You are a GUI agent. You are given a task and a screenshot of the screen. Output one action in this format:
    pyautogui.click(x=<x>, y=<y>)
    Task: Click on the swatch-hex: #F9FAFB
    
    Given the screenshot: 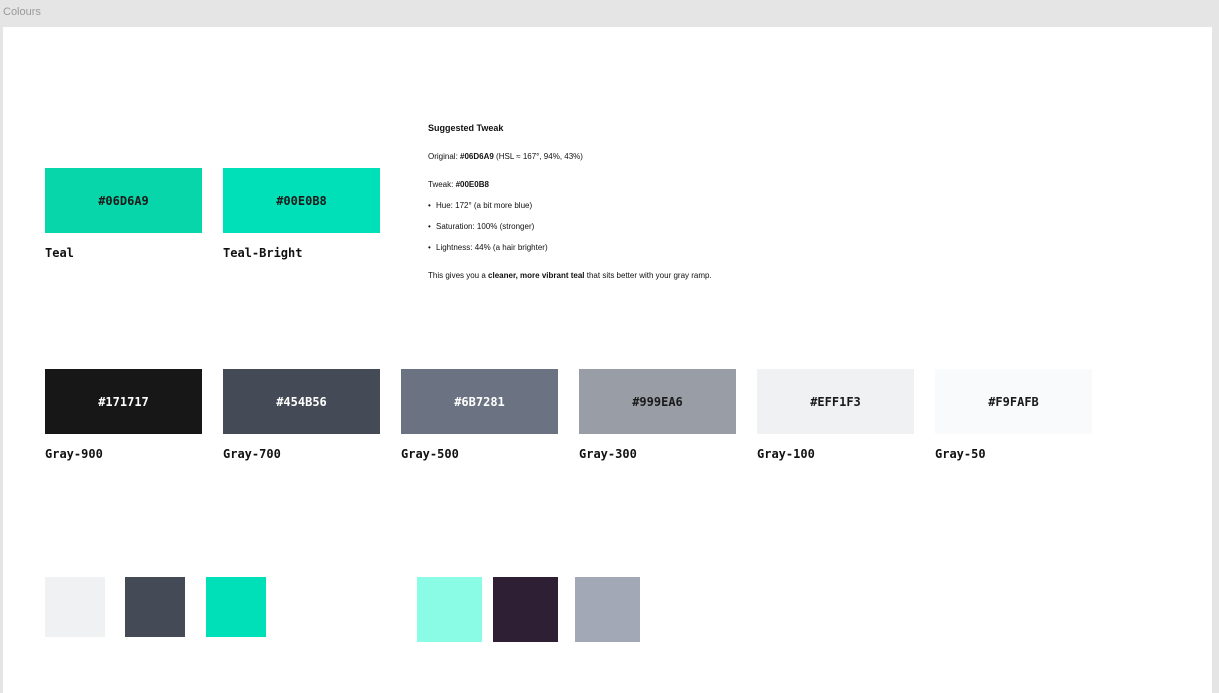 What is the action you would take?
    pyautogui.click(x=1013, y=401)
    